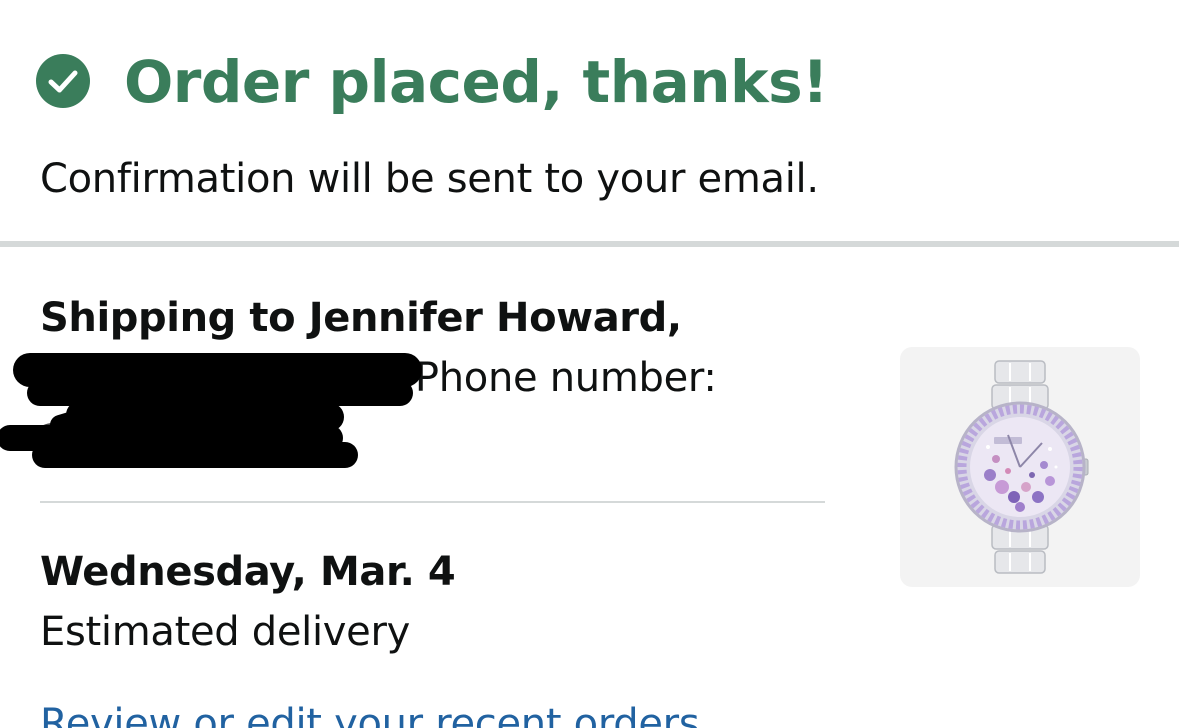 Image resolution: width=1179 pixels, height=728 pixels. What do you see at coordinates (476, 82) in the screenshot?
I see `page-title: Order placed, thanks!` at bounding box center [476, 82].